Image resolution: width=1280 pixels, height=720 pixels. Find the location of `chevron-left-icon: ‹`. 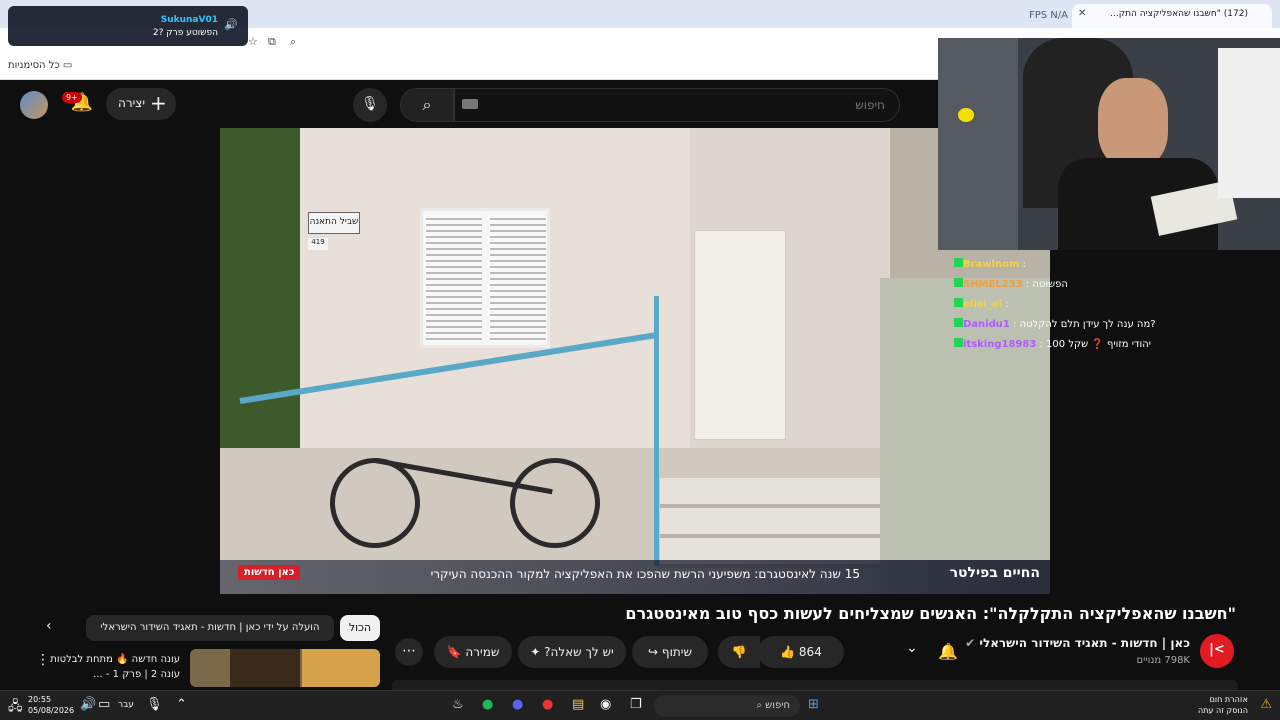

chevron-left-icon: ‹ is located at coordinates (49, 626).